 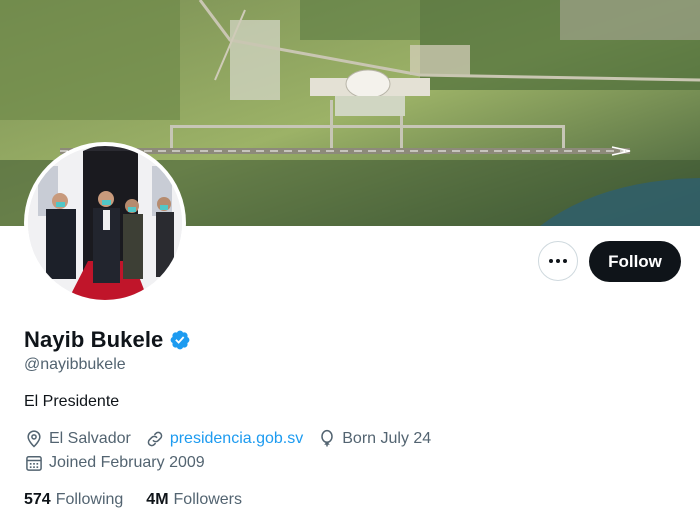 I want to click on followers-label: Followers, so click(x=207, y=499).